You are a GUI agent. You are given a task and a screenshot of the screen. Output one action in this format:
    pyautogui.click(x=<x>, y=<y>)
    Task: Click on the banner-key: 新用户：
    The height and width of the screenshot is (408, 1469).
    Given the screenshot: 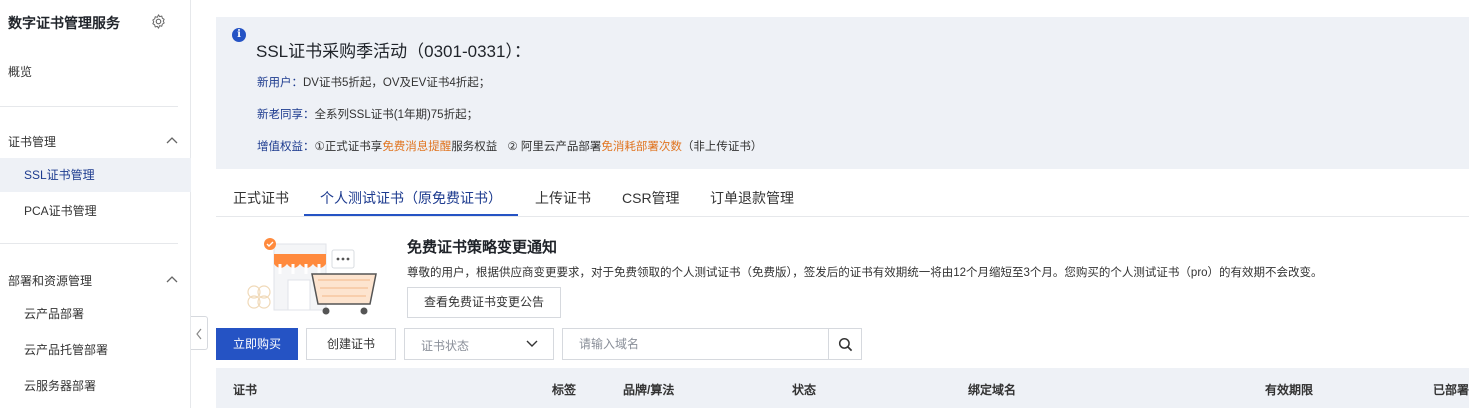 What is the action you would take?
    pyautogui.click(x=280, y=83)
    